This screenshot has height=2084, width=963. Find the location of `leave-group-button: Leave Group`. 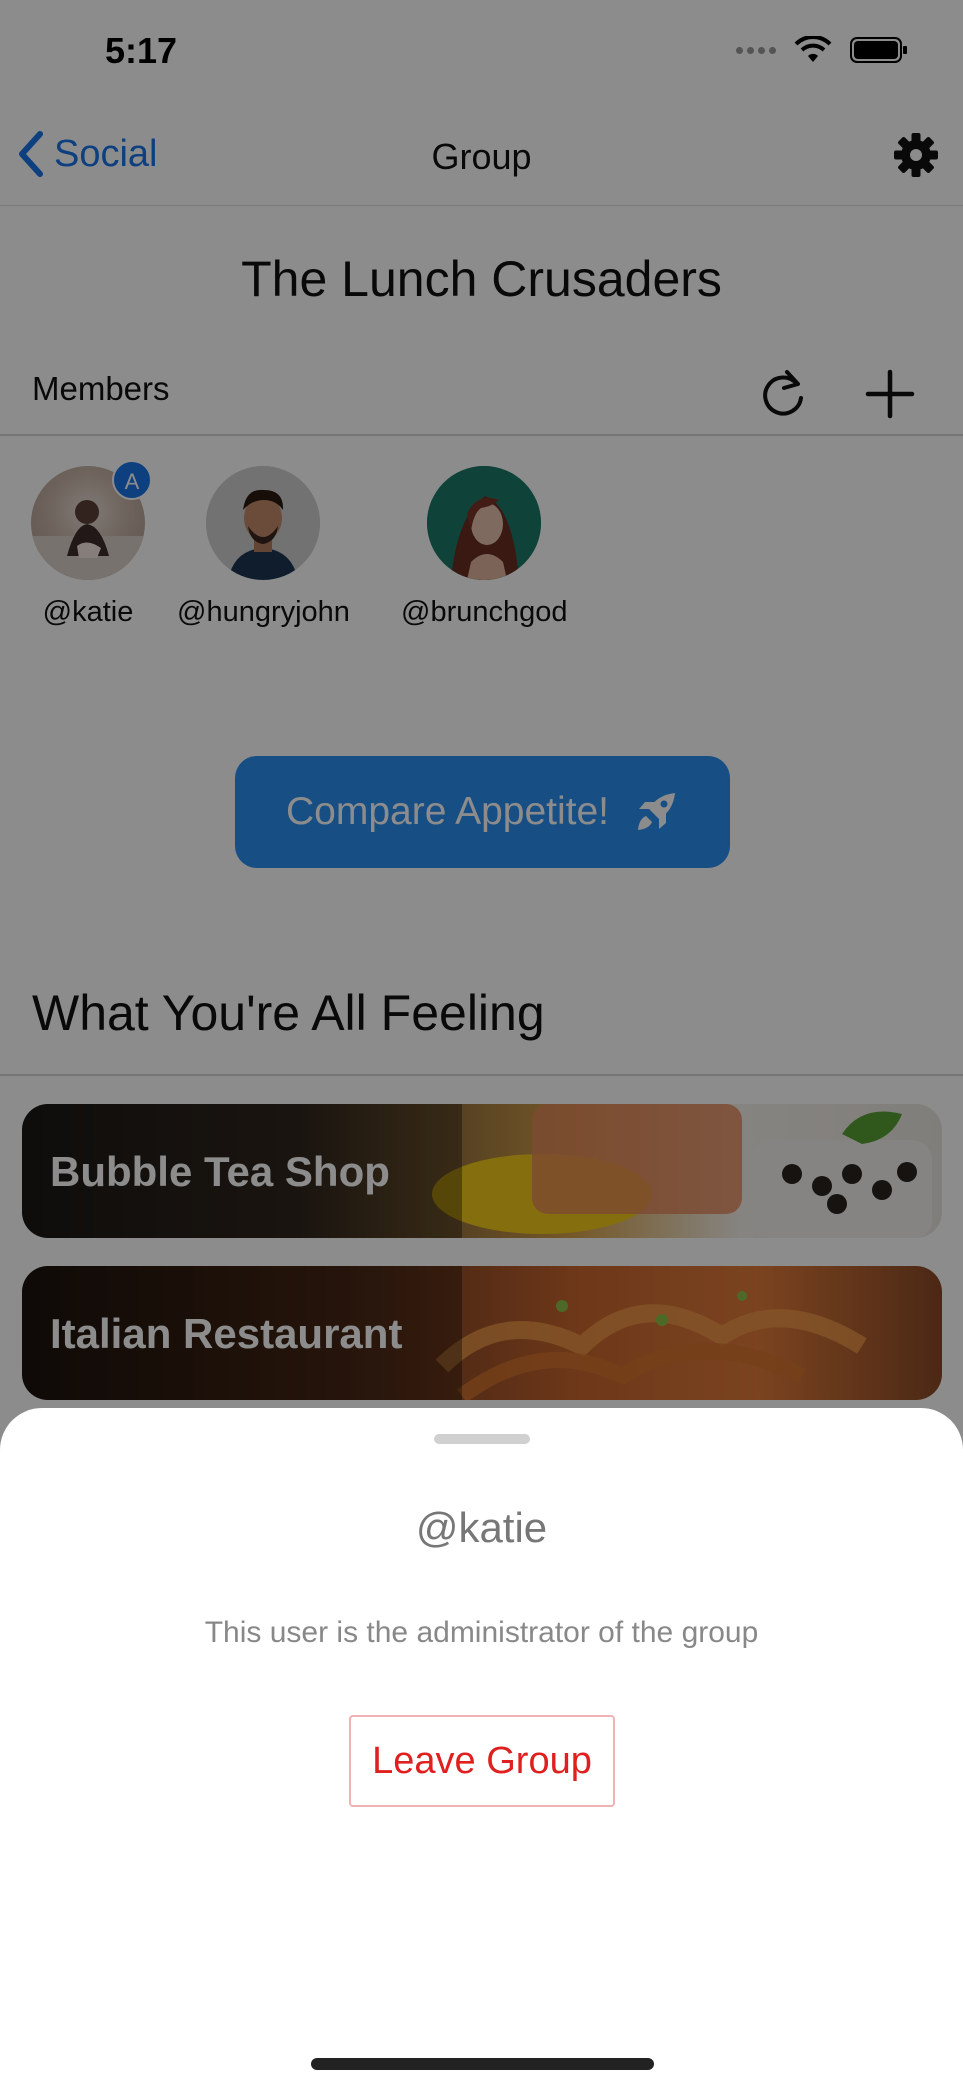

leave-group-button: Leave Group is located at coordinates (482, 1761).